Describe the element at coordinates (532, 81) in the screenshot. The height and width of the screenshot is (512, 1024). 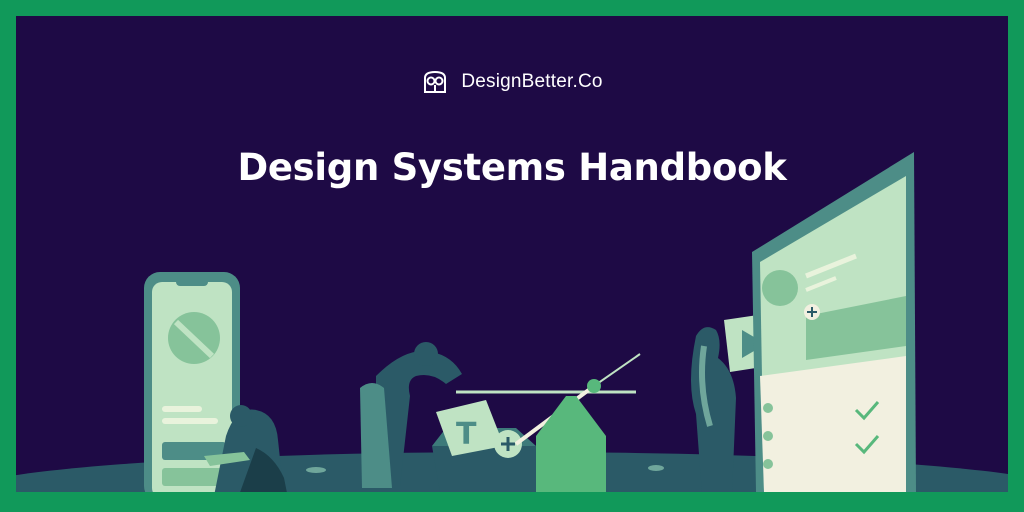
I see `brand-name: DesignBetter.Co` at that location.